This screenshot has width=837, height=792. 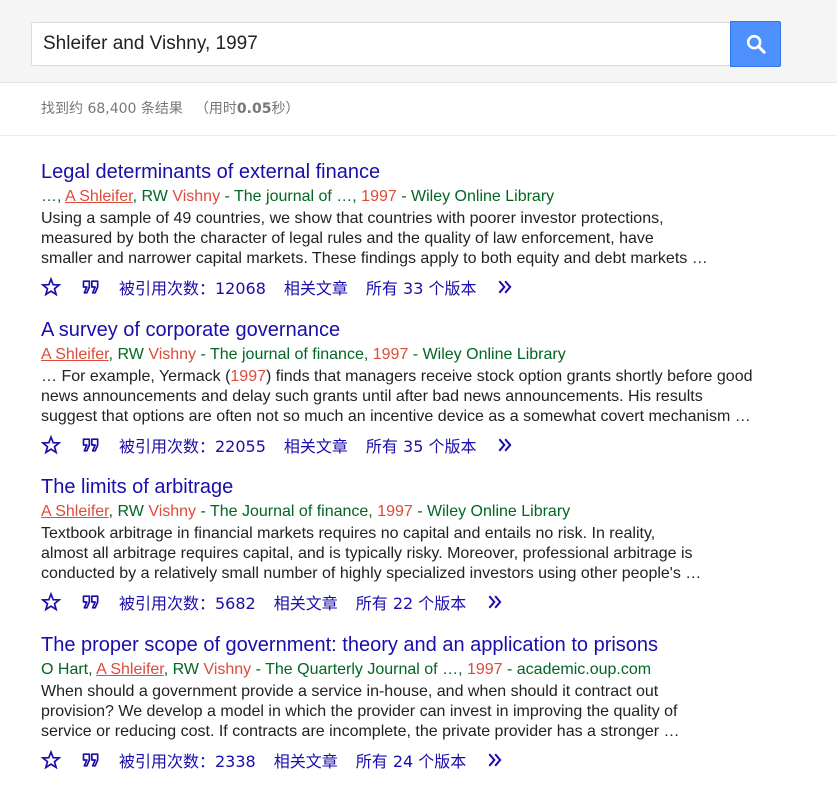 I want to click on result-actions: 被引用次数：12068 相关文章 所有 33 个版本, so click(x=411, y=287).